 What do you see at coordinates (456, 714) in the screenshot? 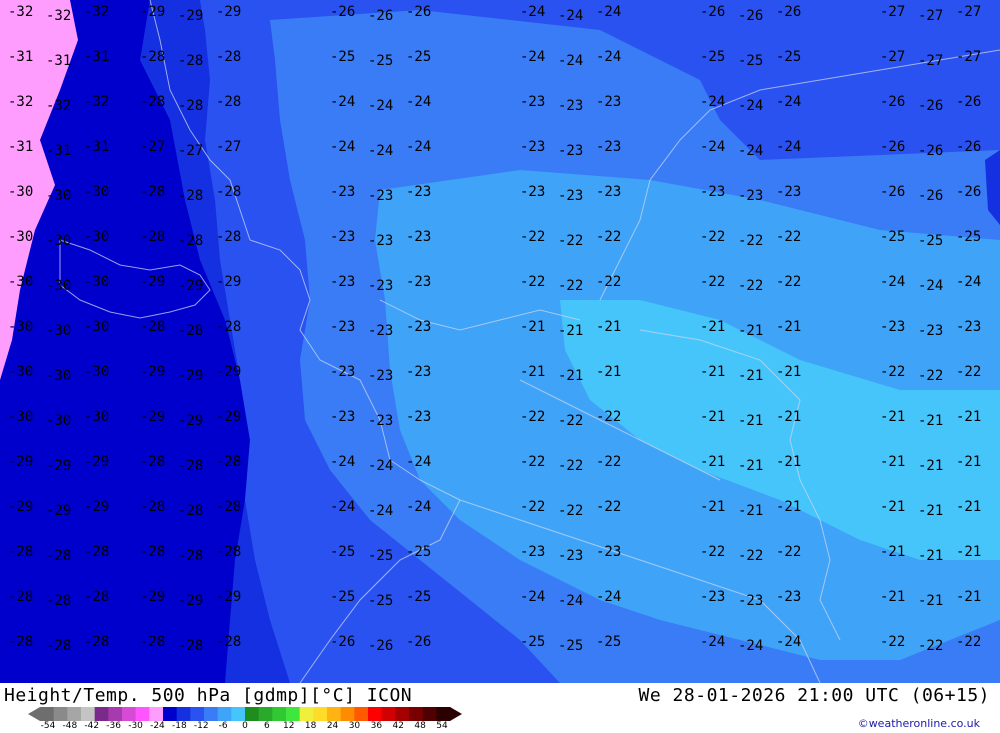
I see `scale-arrow-right` at bounding box center [456, 714].